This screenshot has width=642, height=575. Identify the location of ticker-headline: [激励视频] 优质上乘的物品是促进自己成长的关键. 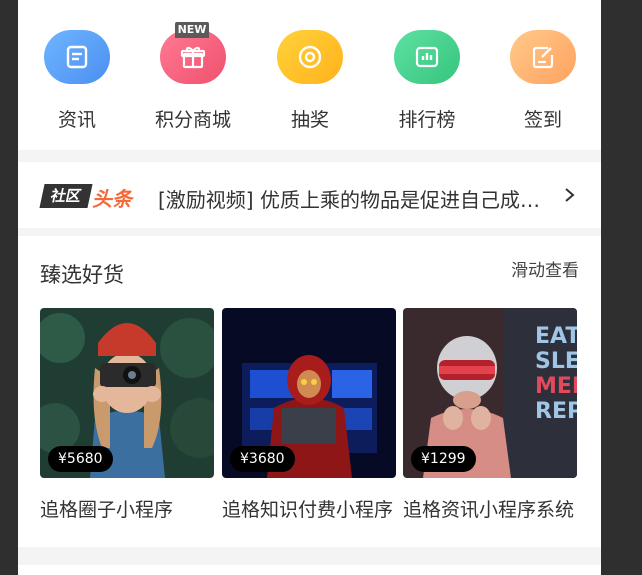
(358, 198).